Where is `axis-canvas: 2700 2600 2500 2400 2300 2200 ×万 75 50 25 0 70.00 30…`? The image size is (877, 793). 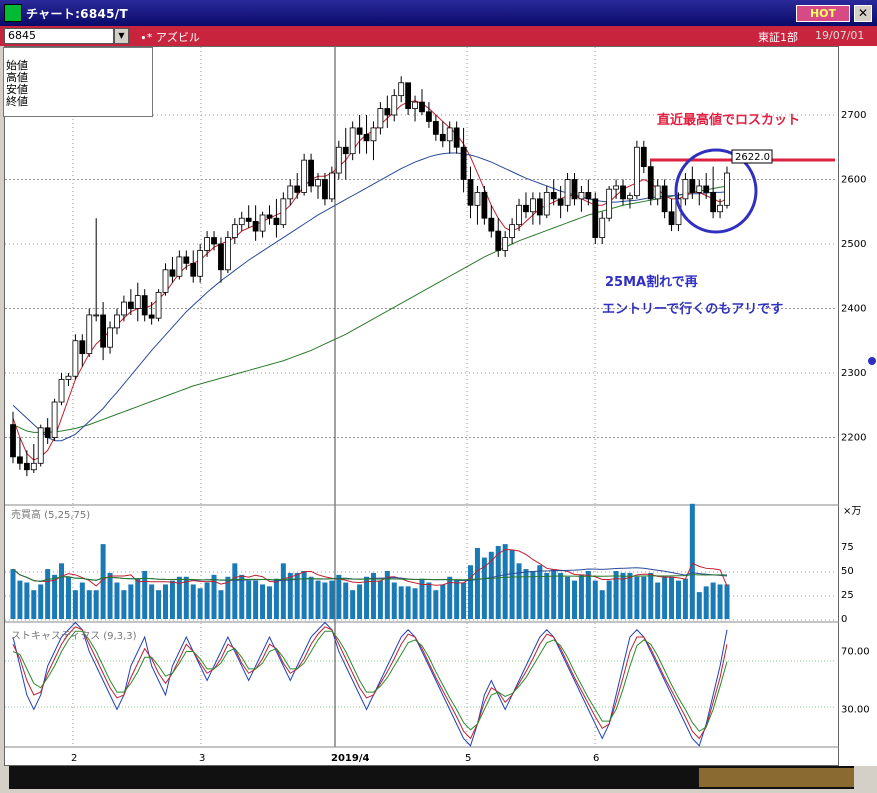
axis-canvas: 2700 2600 2500 2400 2300 2200 ×万 75 50 25 0 70.00 30… is located at coordinates (858, 413).